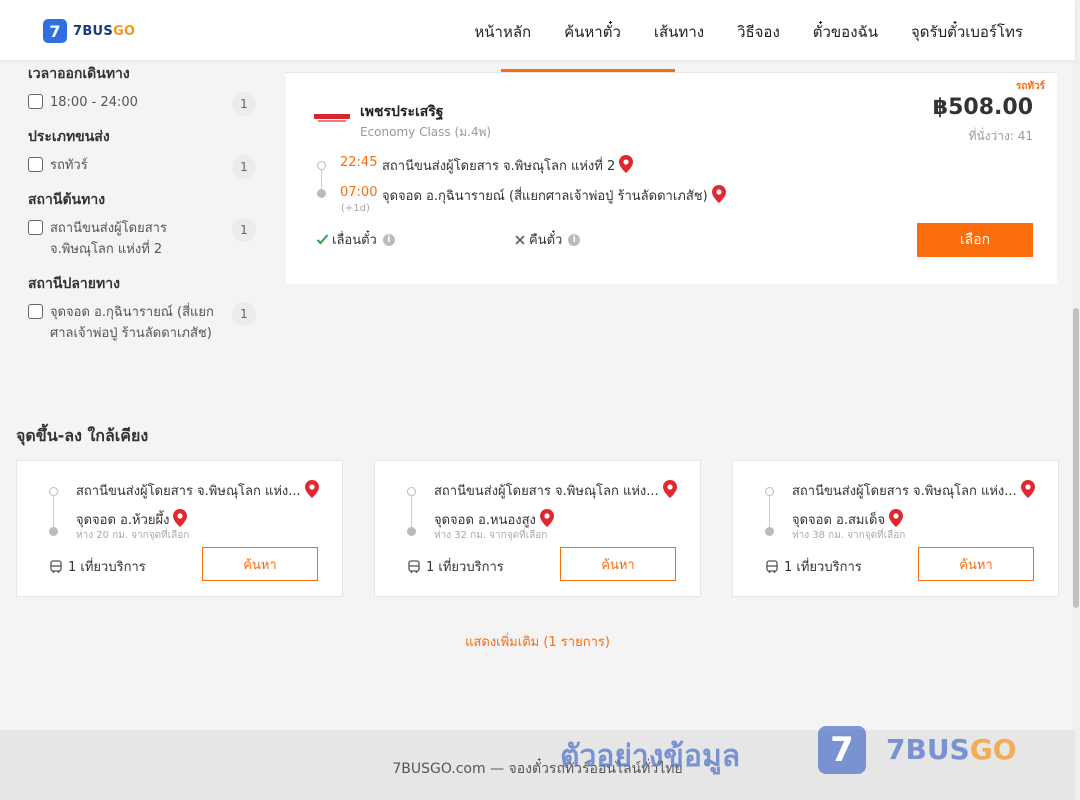 This screenshot has width=1080, height=800. I want to click on dest-dot, so click(411, 531).